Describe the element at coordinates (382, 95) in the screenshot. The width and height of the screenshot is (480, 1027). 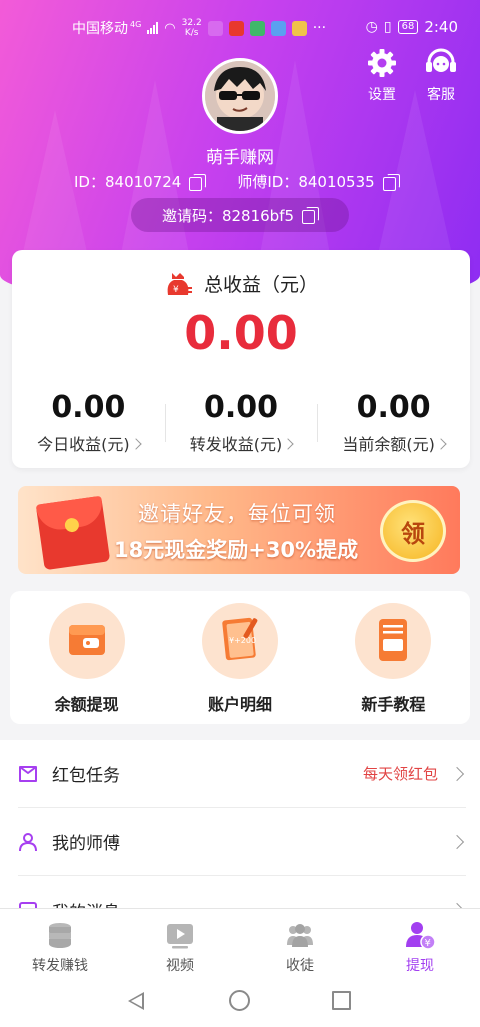
I see `settings-label: 设置` at that location.